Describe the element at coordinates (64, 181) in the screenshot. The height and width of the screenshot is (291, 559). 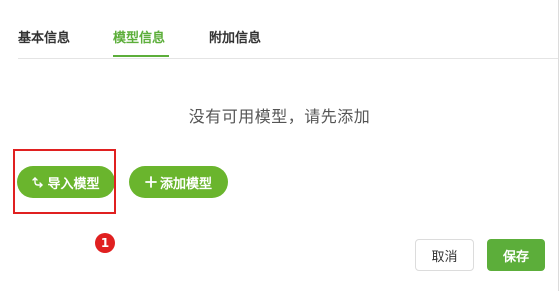
I see `annotation-highlight-box` at that location.